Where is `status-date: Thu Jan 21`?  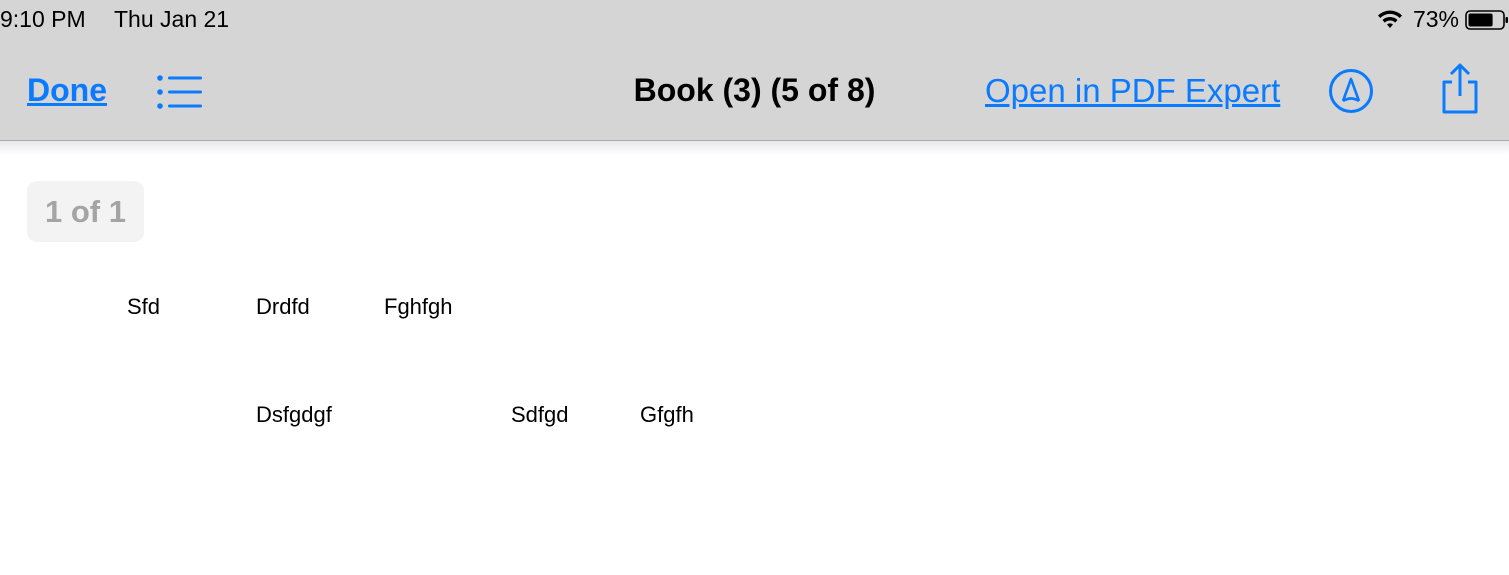
status-date: Thu Jan 21 is located at coordinates (172, 19).